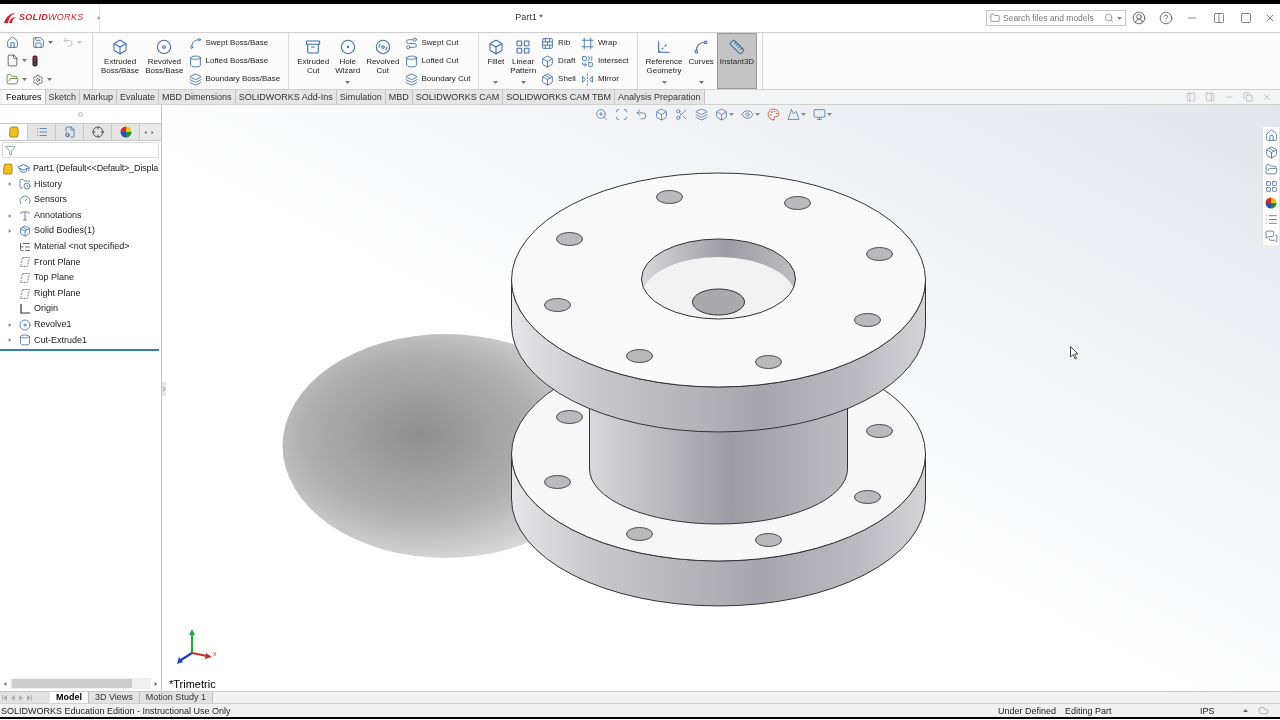 The width and height of the screenshot is (1280, 720). Describe the element at coordinates (138, 97) in the screenshot. I see `ribbon-tab: Evaluate` at that location.